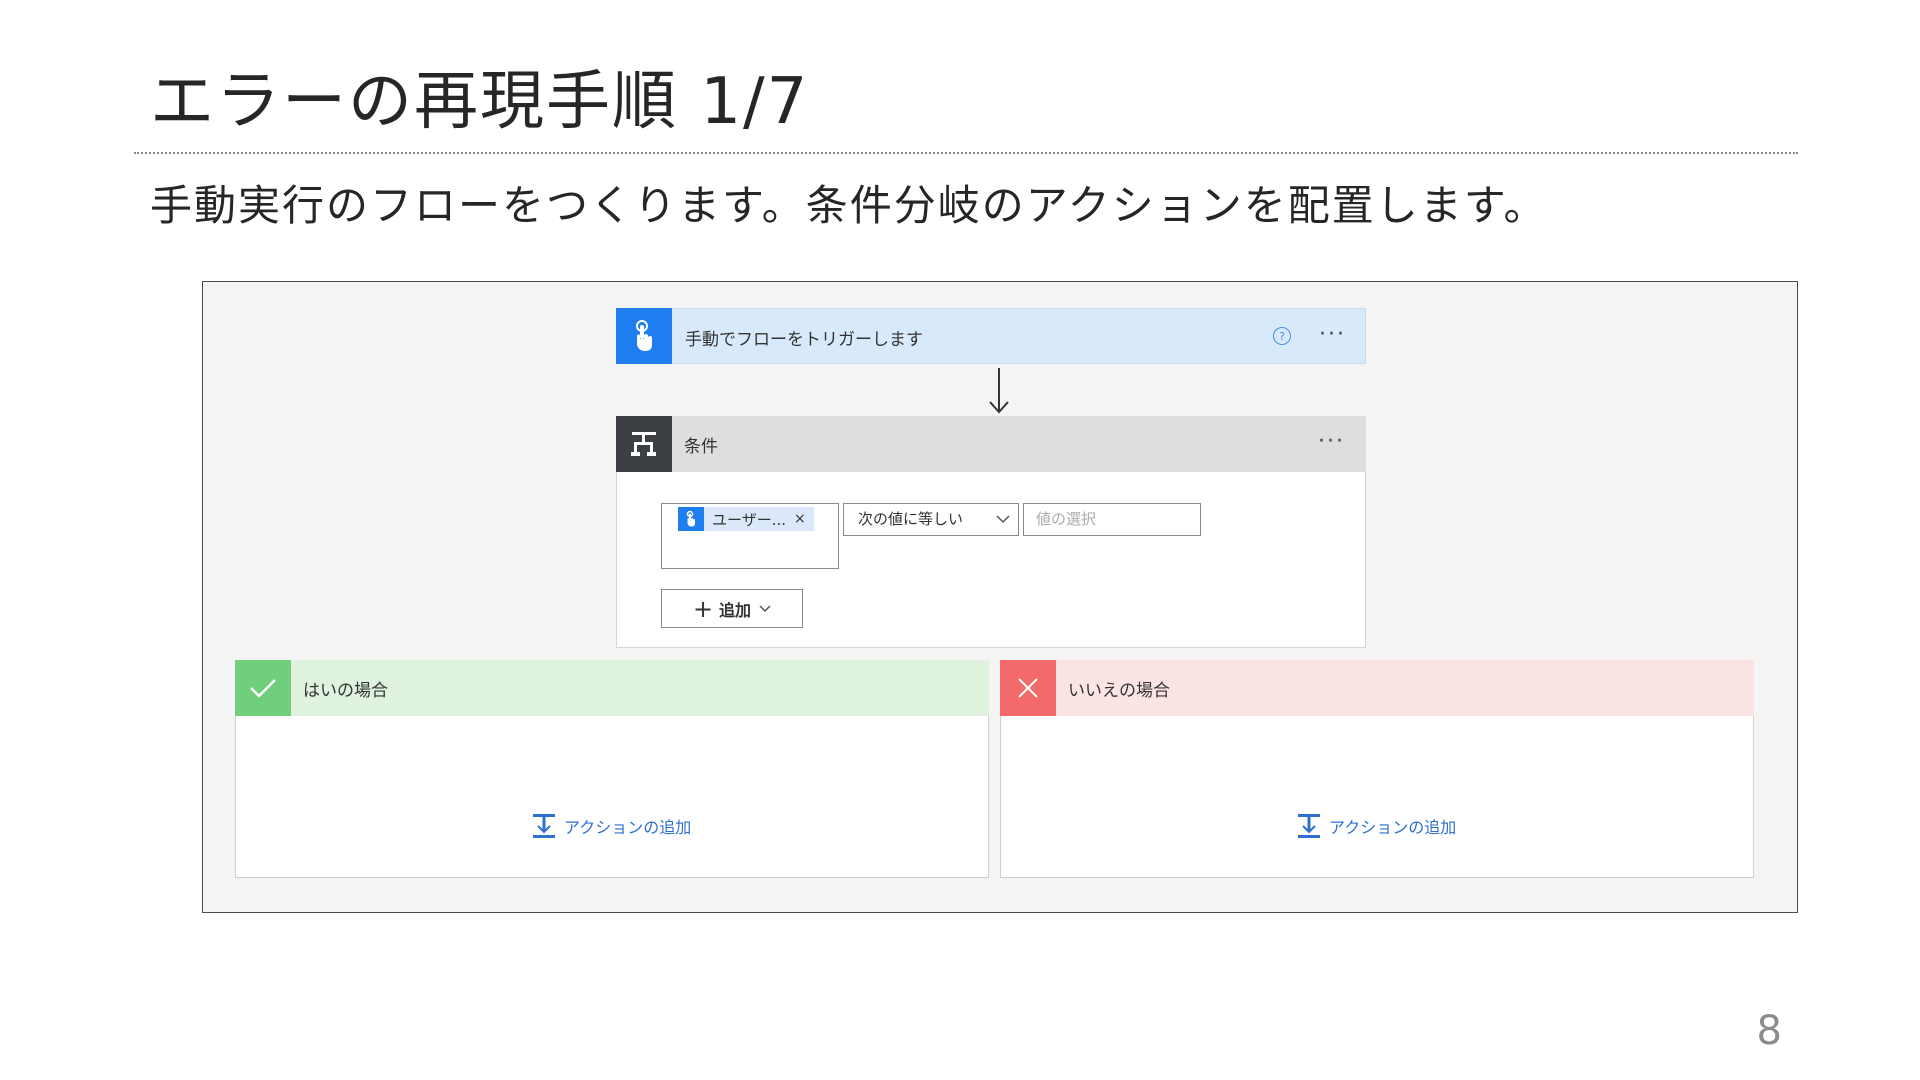 The image size is (1920, 1080). What do you see at coordinates (804, 340) in the screenshot?
I see `trigger-title: 手動でフローをトリガーします` at bounding box center [804, 340].